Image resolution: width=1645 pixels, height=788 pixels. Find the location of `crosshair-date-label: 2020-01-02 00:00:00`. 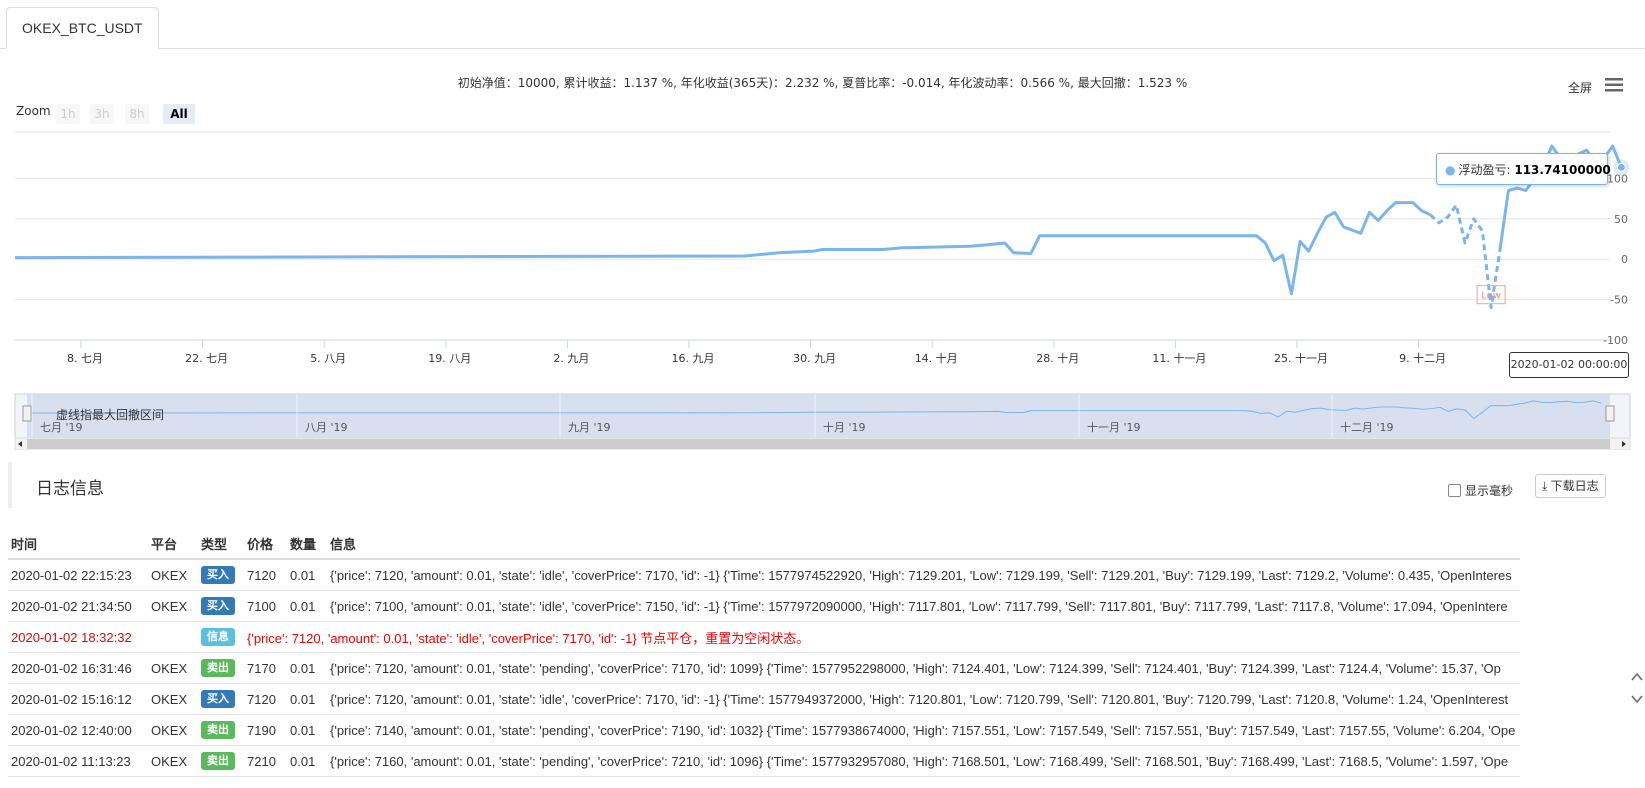

crosshair-date-label: 2020-01-02 00:00:00 is located at coordinates (1569, 365).